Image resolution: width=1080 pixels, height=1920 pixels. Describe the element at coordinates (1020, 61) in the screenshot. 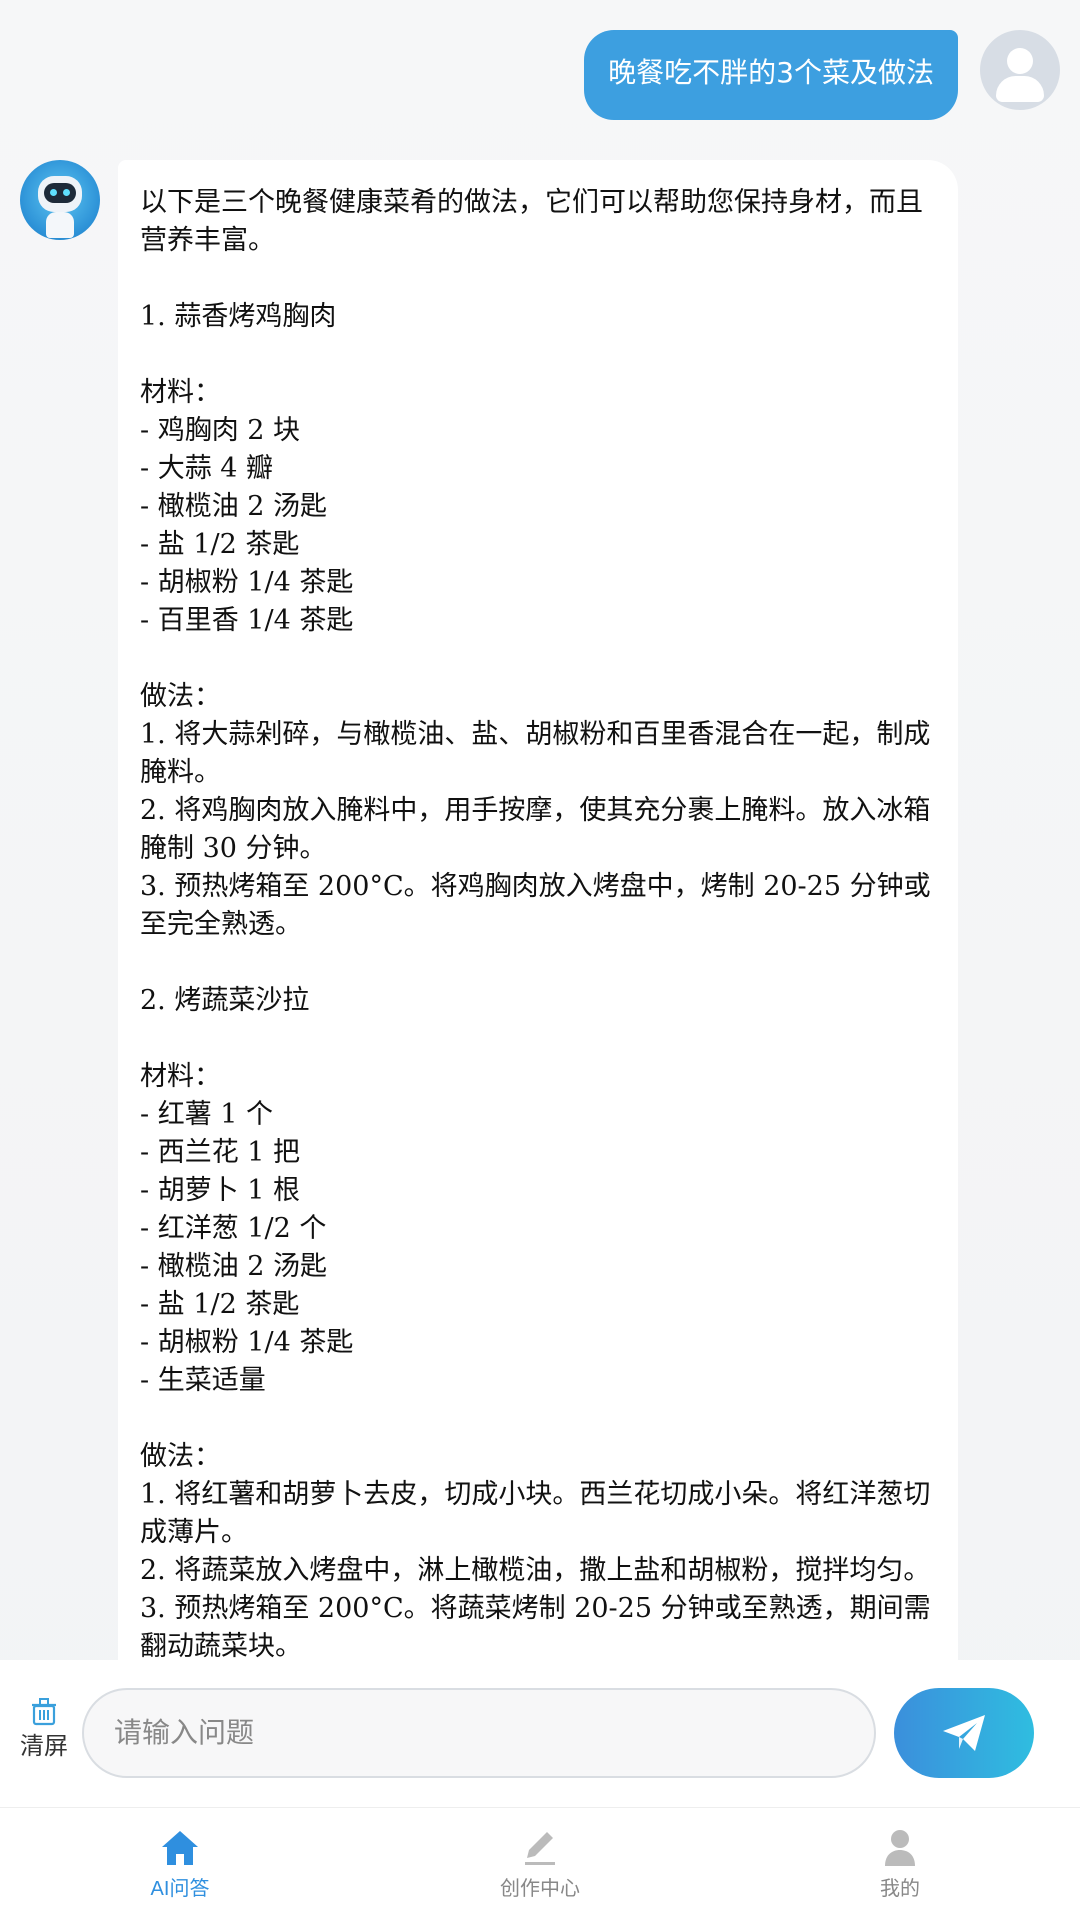

I see `avatar-head` at that location.